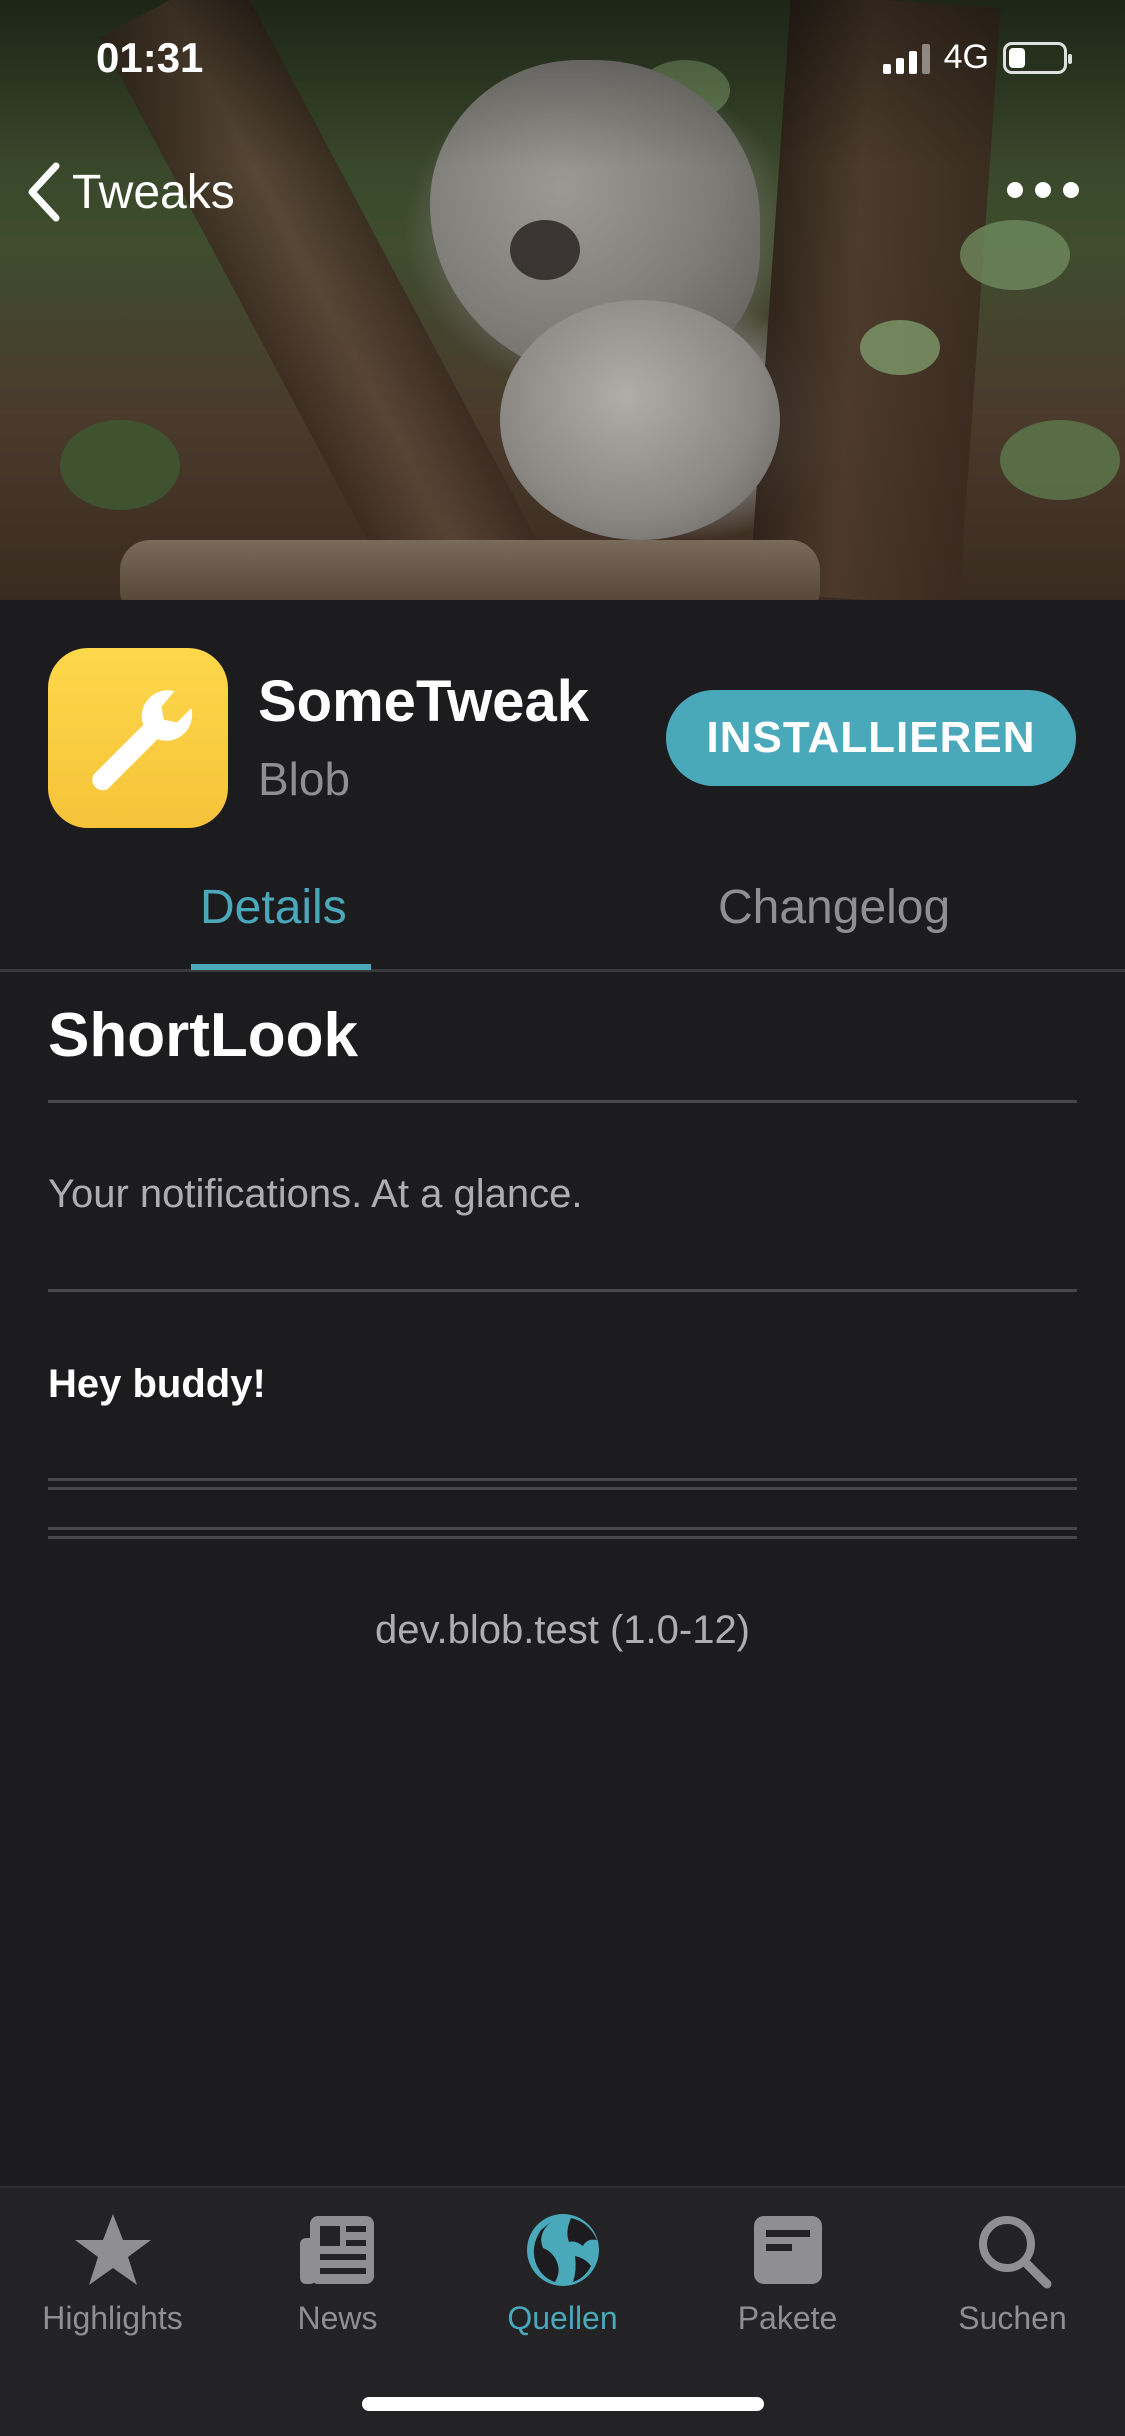  What do you see at coordinates (1012, 2318) in the screenshot?
I see `tabbar-label: Suchen` at bounding box center [1012, 2318].